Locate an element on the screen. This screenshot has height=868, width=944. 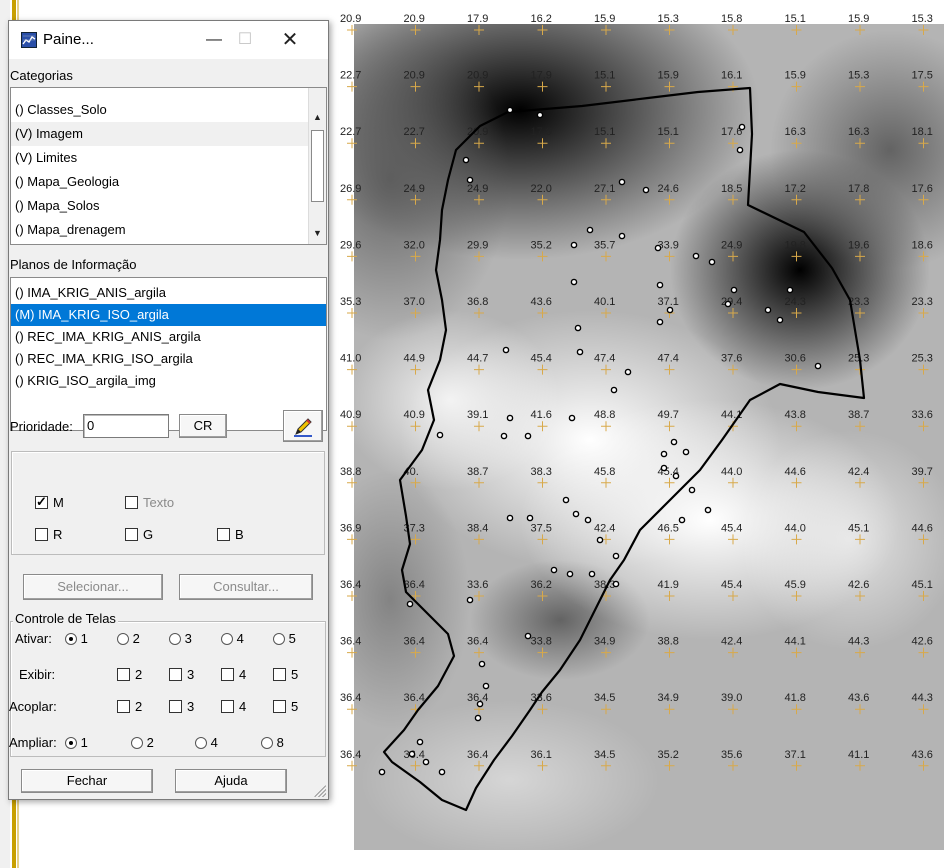
cr-button: CR is located at coordinates (203, 426).